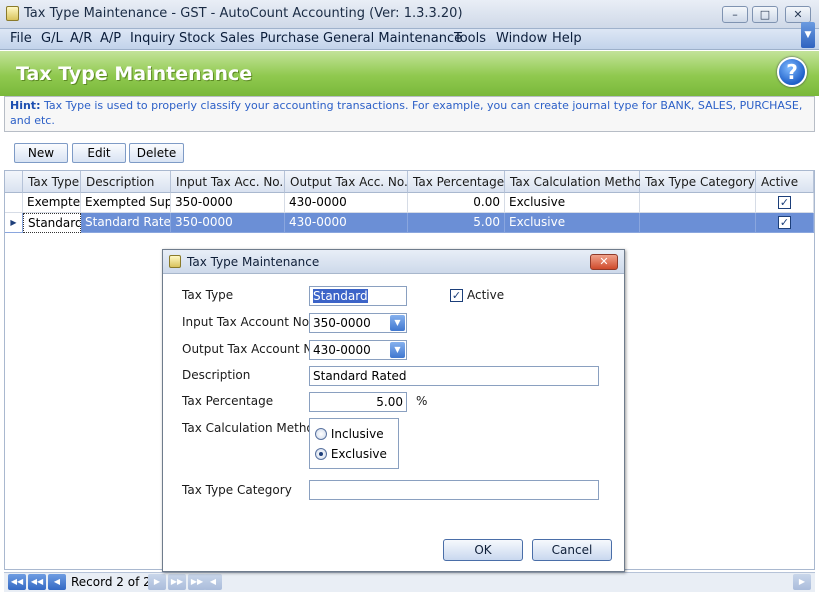 This screenshot has height=595, width=819. Describe the element at coordinates (12, 13) in the screenshot. I see `app-icon` at that location.